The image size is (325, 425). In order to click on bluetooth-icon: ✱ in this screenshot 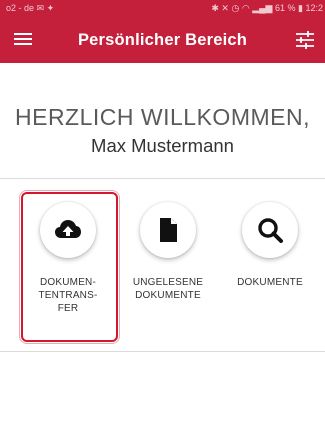, I will do `click(215, 8)`.